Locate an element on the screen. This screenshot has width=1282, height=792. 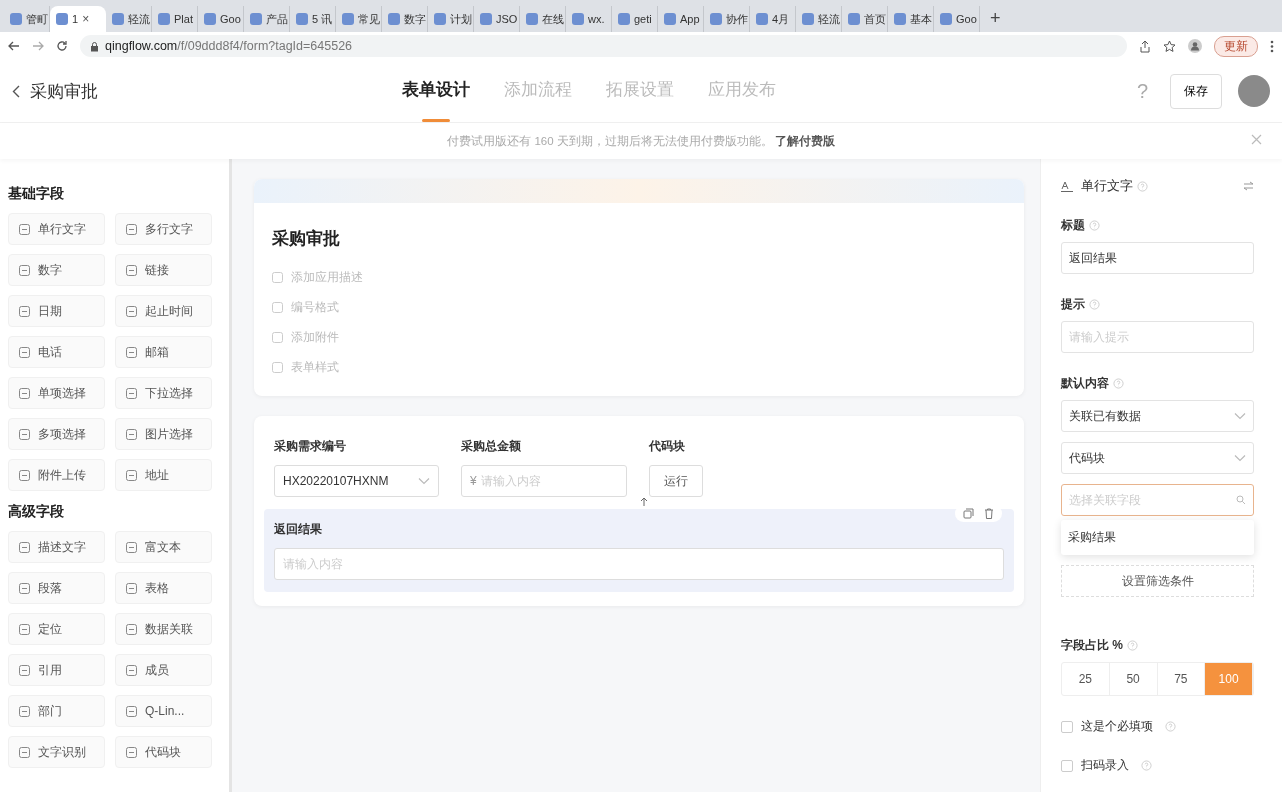
share-icon is located at coordinates (1145, 46).